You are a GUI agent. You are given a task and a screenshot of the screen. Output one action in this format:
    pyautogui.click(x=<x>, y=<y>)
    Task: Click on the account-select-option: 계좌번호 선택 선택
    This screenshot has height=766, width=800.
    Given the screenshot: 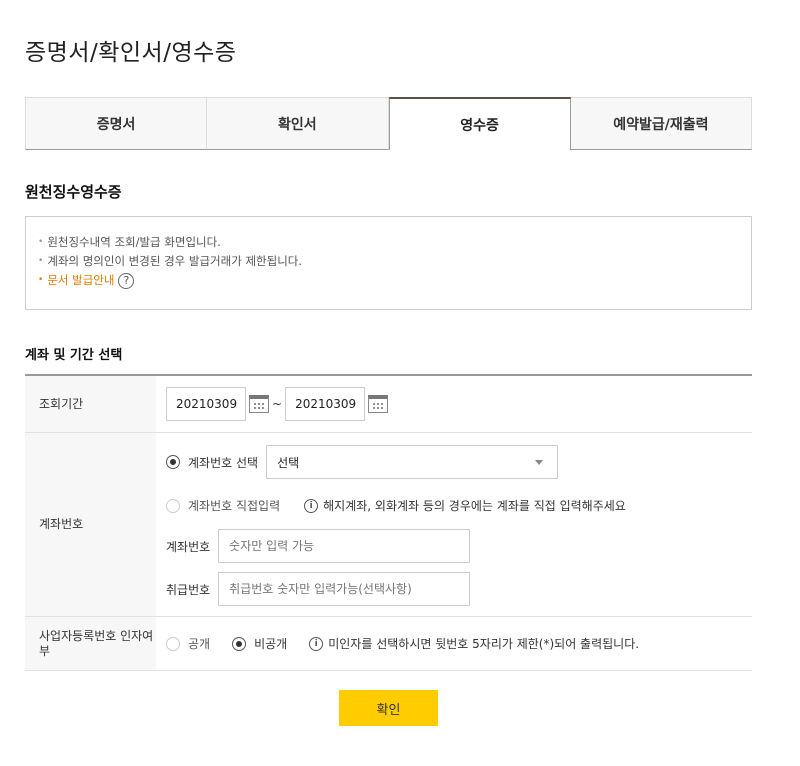 What is the action you would take?
    pyautogui.click(x=362, y=462)
    